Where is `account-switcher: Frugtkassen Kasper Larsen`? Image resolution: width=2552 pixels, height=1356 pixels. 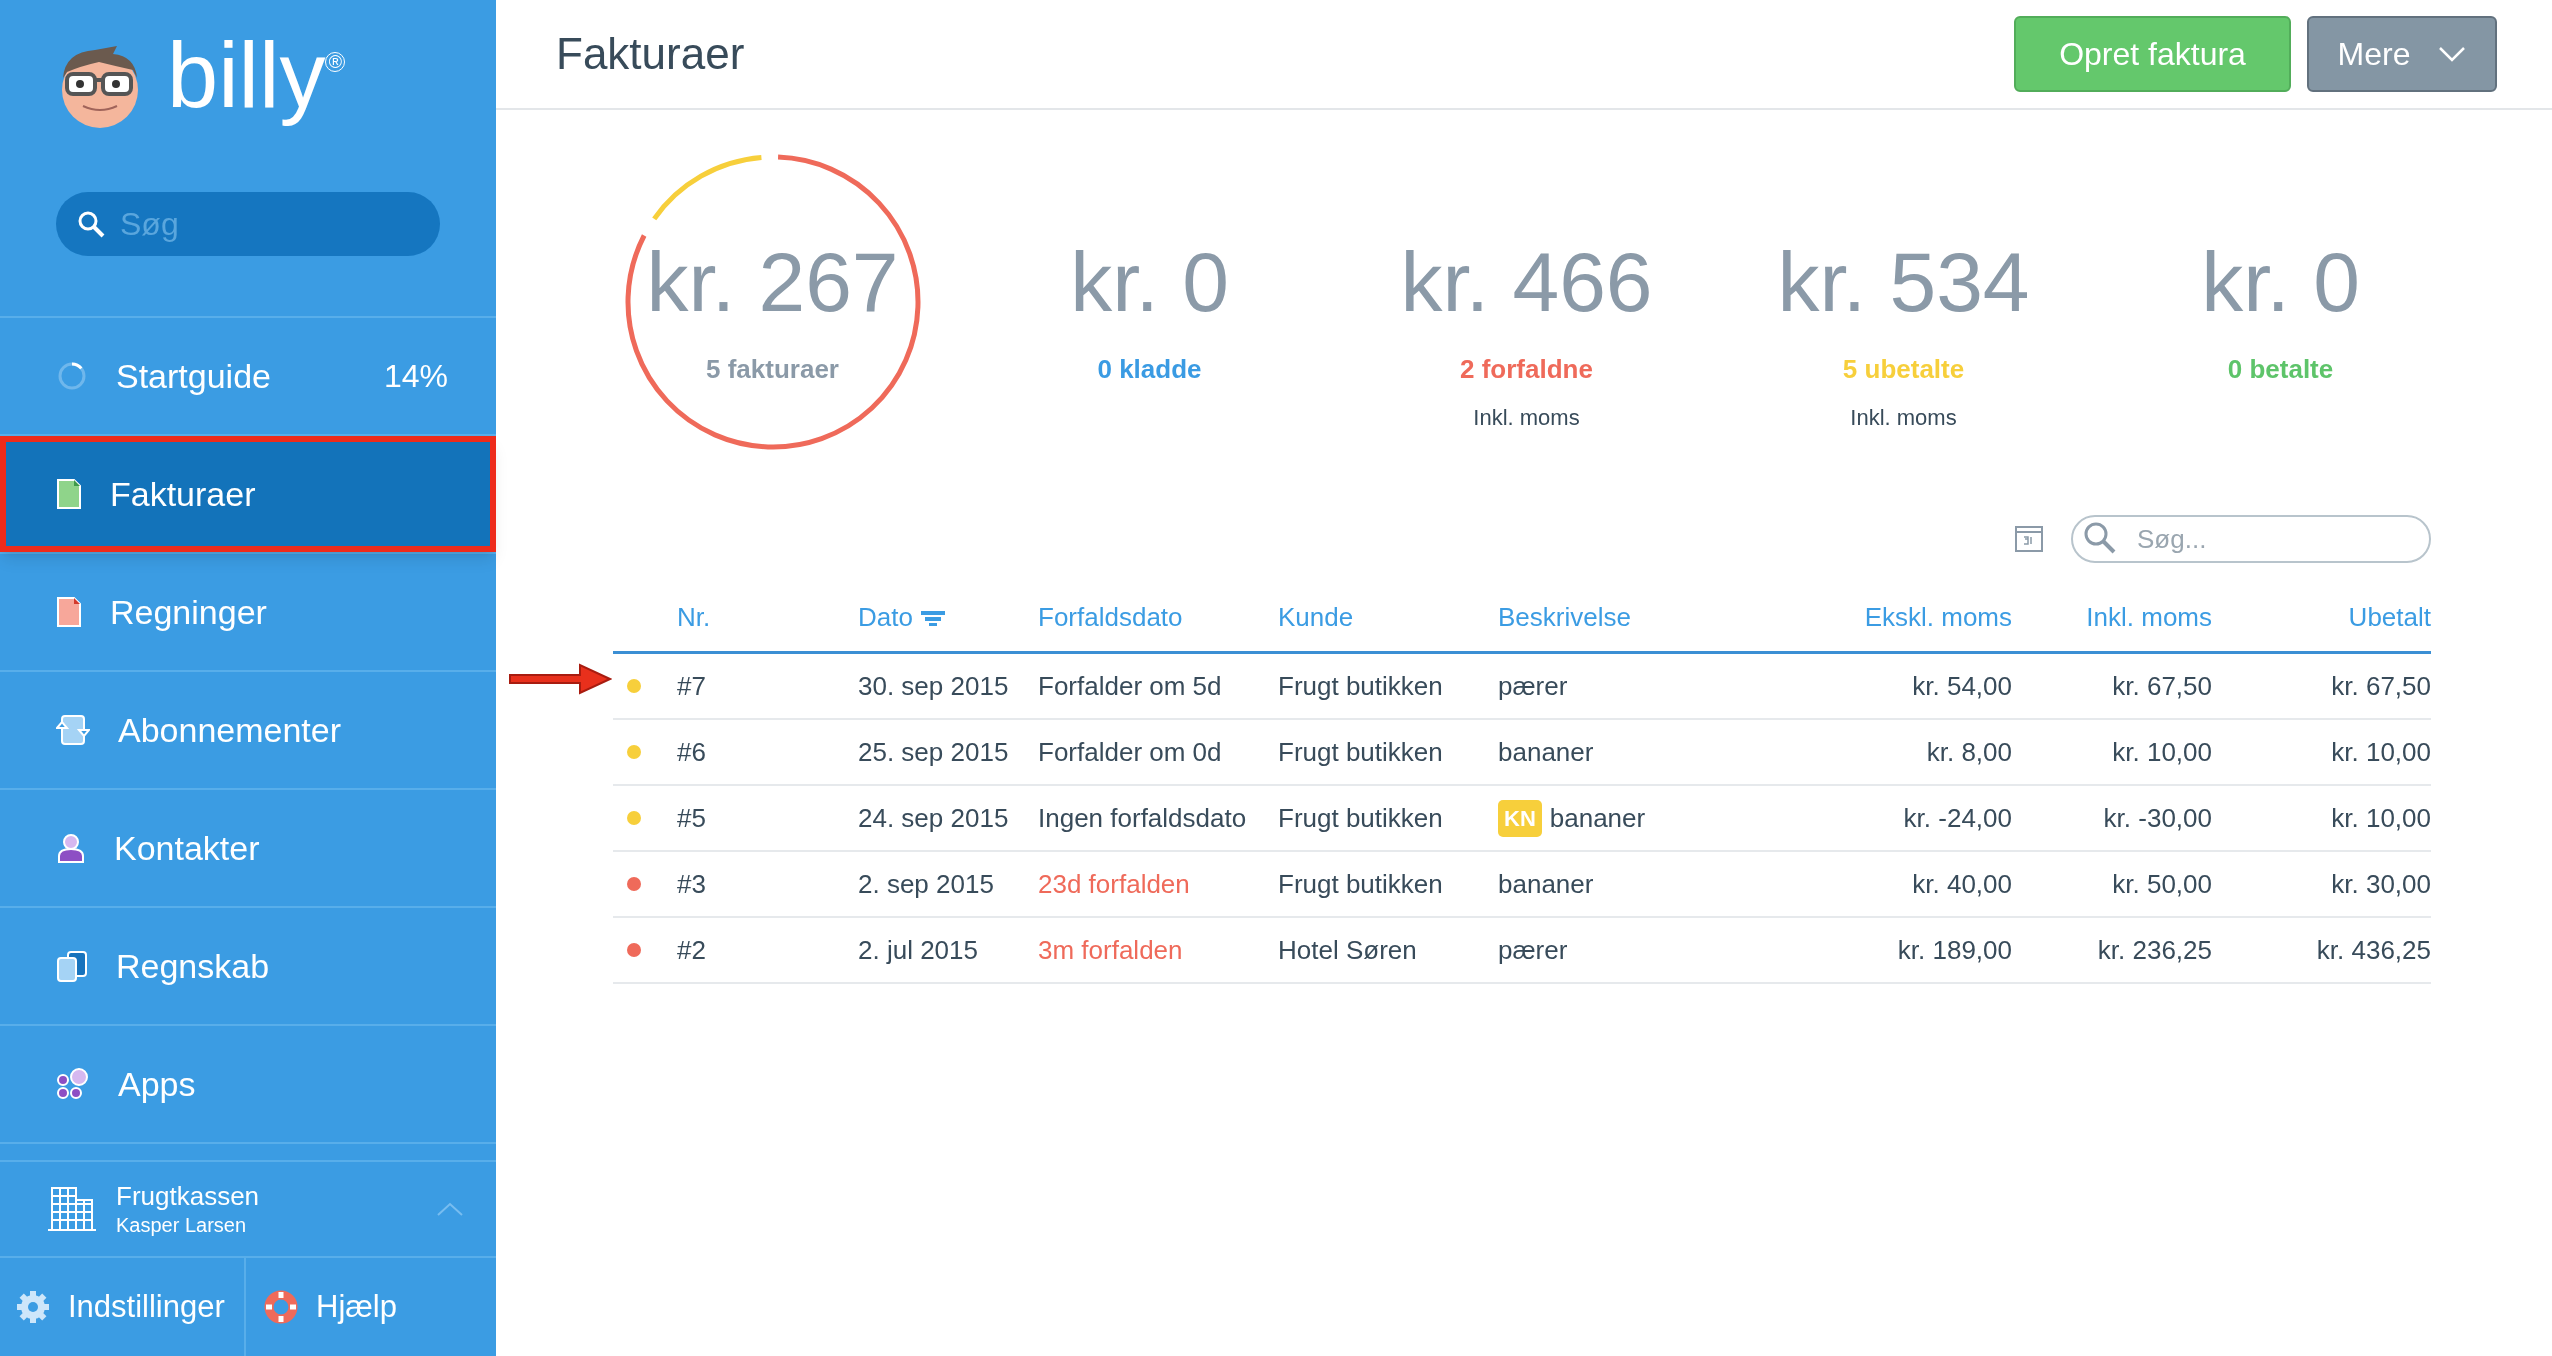 account-switcher: Frugtkassen Kasper Larsen is located at coordinates (248, 1209).